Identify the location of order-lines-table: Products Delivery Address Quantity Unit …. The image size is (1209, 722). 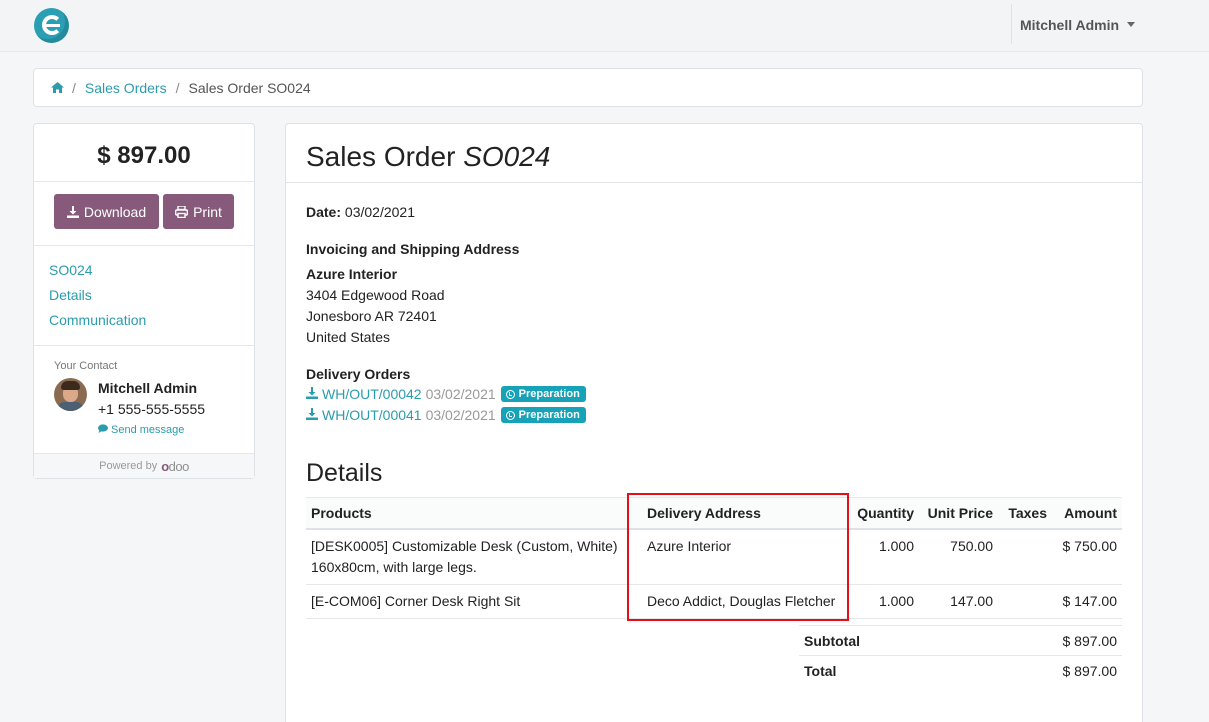
(714, 558).